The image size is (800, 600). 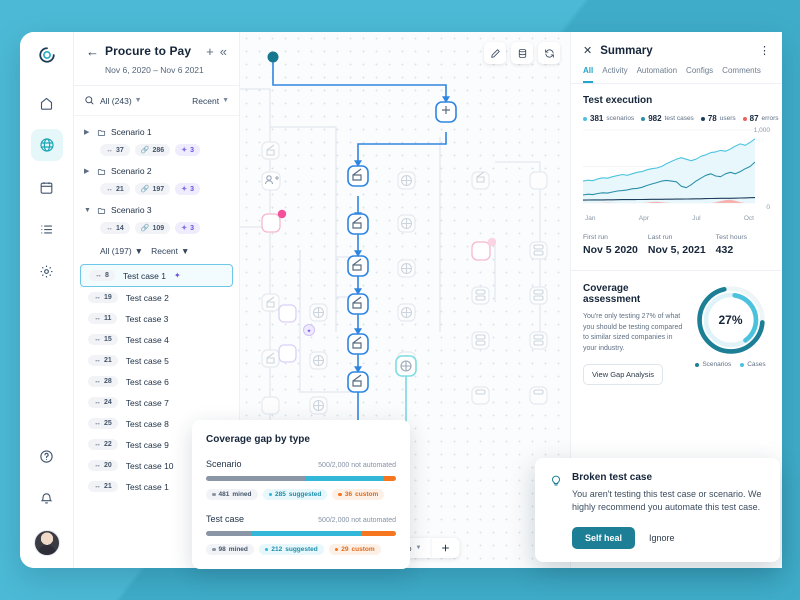 What do you see at coordinates (305, 494) in the screenshot?
I see `gap-chip-label: suggested` at bounding box center [305, 494].